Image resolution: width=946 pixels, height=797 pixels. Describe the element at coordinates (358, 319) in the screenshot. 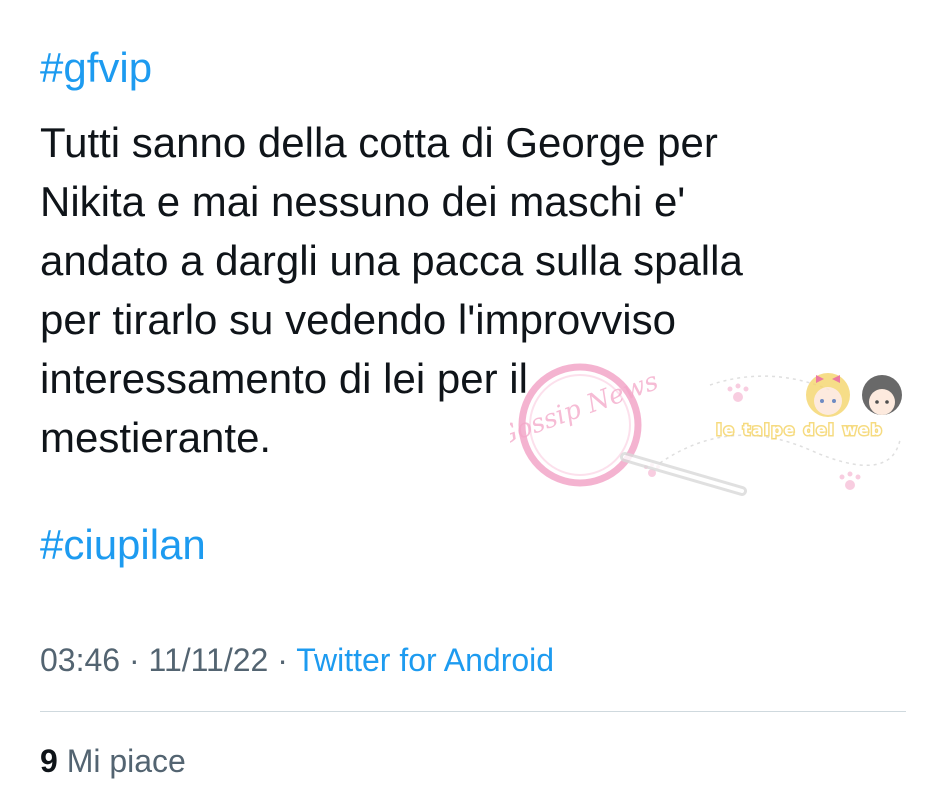

I see `tweet-text-line: per tirarlo su vedendo l'improvviso` at that location.